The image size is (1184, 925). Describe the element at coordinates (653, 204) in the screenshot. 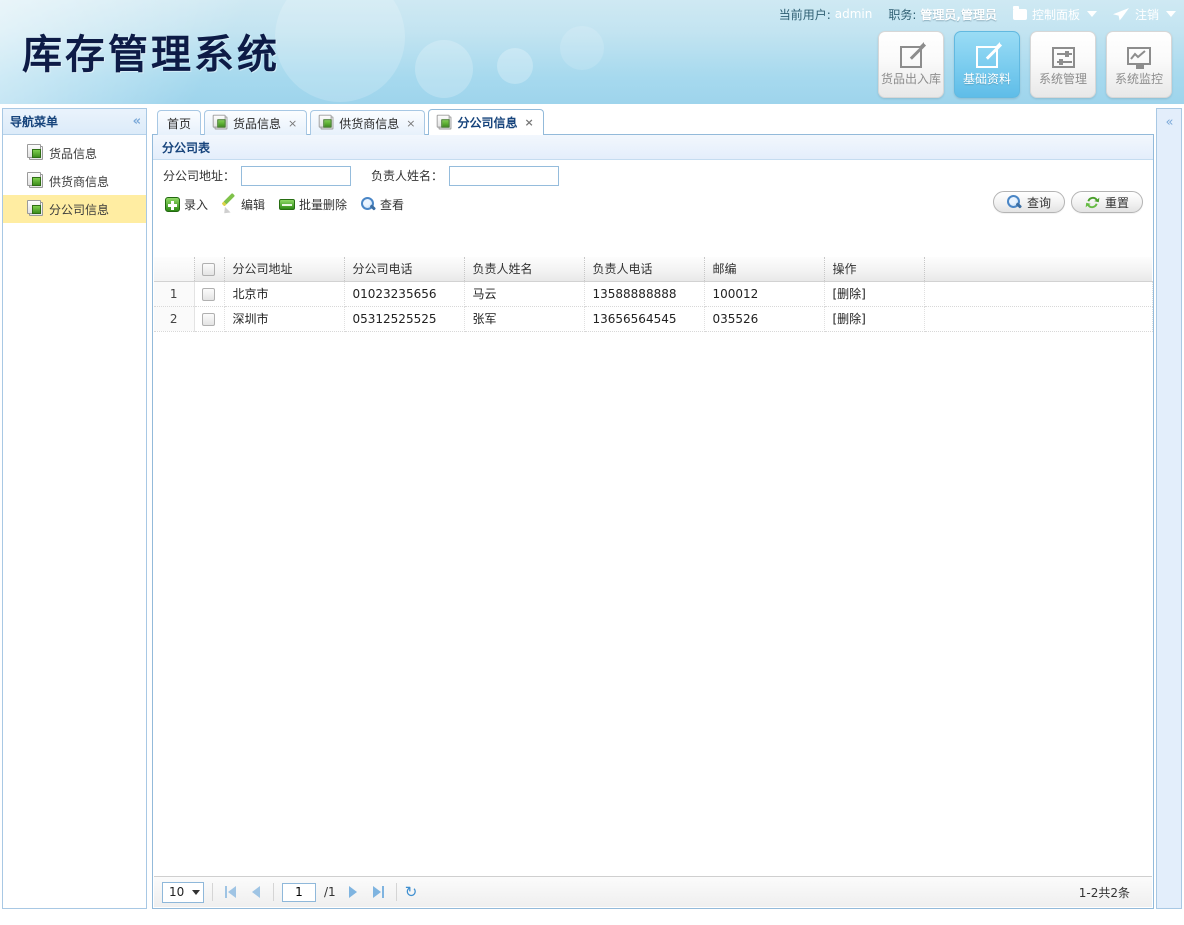

I see `panel-toolbar: 录入 编辑 批量删除 查看 查询 重置` at that location.